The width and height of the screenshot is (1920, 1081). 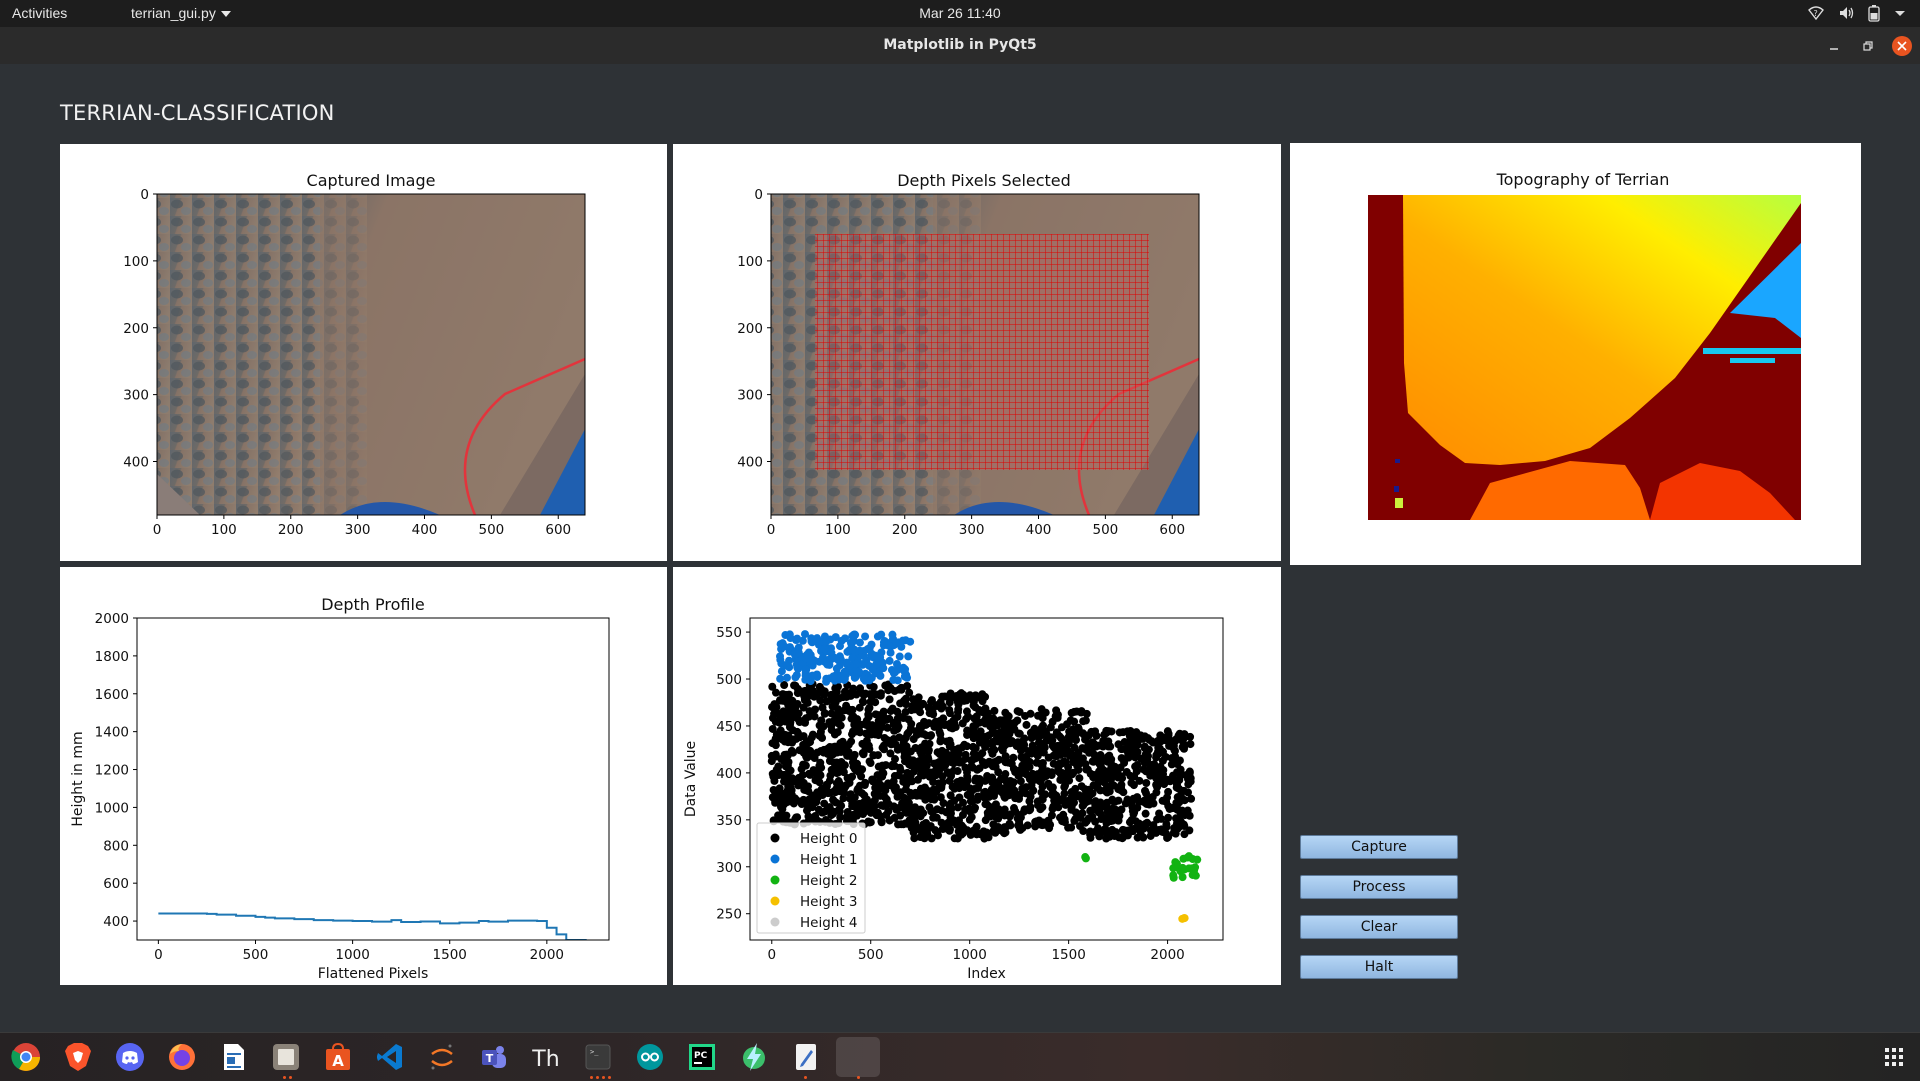 I want to click on y-tick-label: 300, so click(x=136, y=396).